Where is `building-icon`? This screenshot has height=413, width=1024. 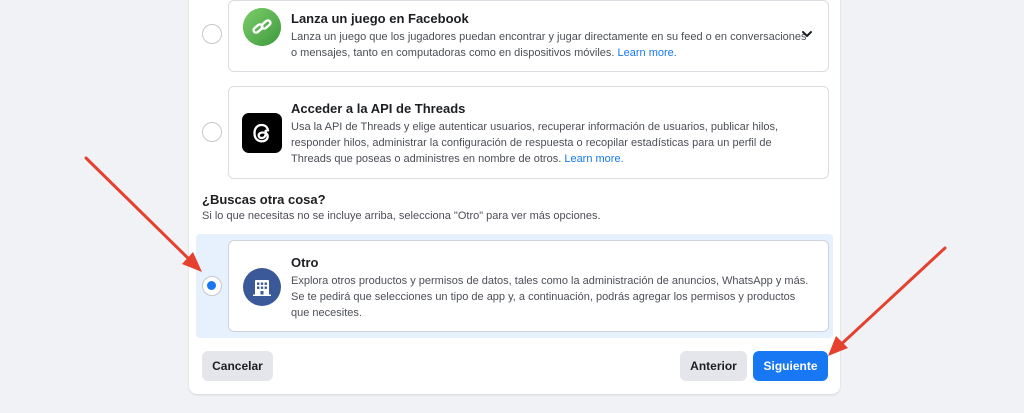 building-icon is located at coordinates (262, 287).